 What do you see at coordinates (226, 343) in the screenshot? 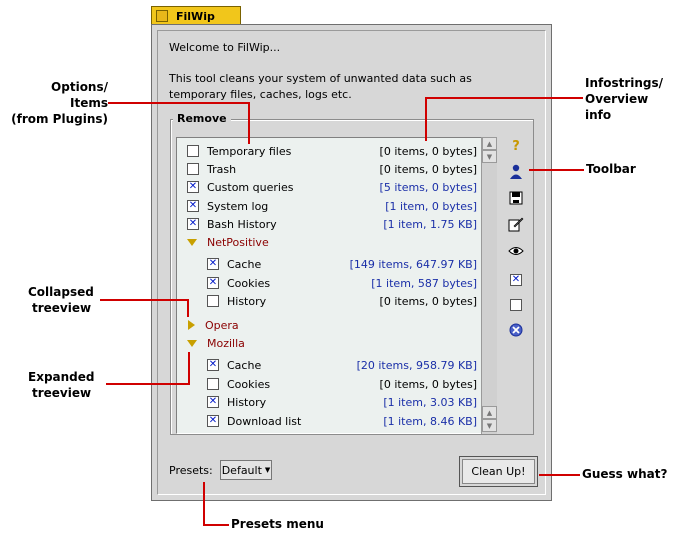
I see `group-label: Mozilla` at bounding box center [226, 343].